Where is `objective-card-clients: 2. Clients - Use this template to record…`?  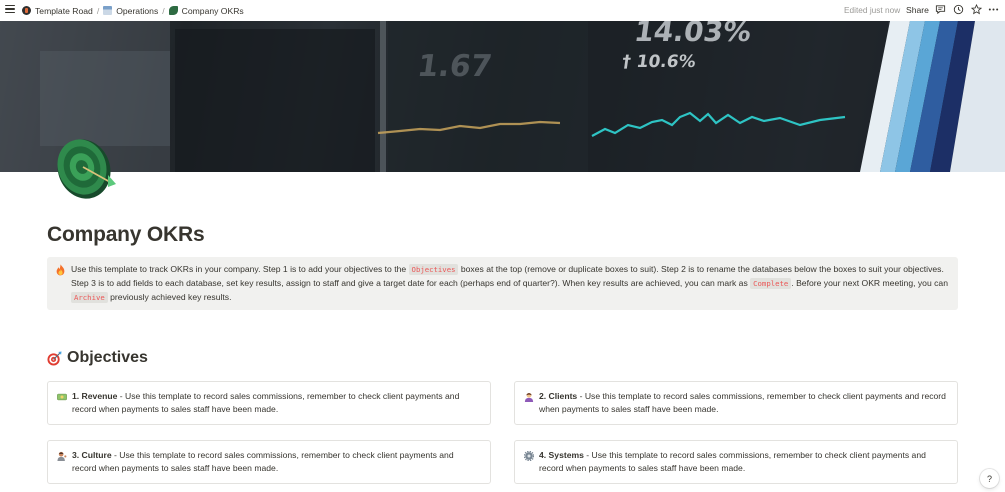
objective-card-clients: 2. Clients - Use this template to record… is located at coordinates (736, 403).